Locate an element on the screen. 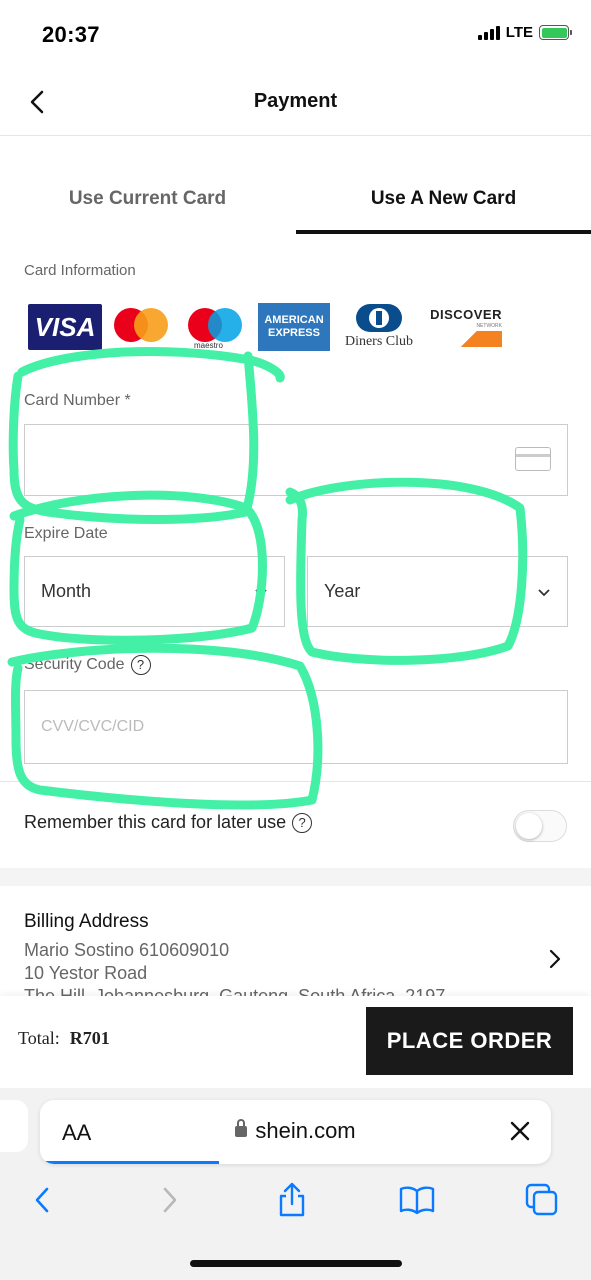  bookmarks-icon is located at coordinates (417, 1200).